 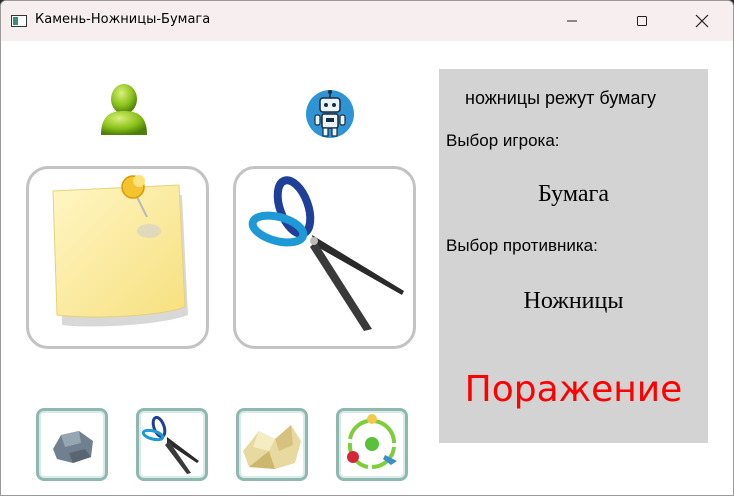 What do you see at coordinates (330, 114) in the screenshot?
I see `robot-icon` at bounding box center [330, 114].